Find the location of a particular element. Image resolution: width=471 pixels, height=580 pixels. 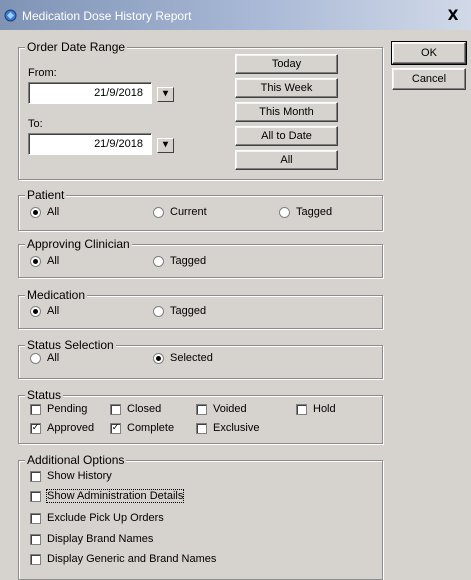

checkbox-label: Display Brand Names is located at coordinates (100, 539).